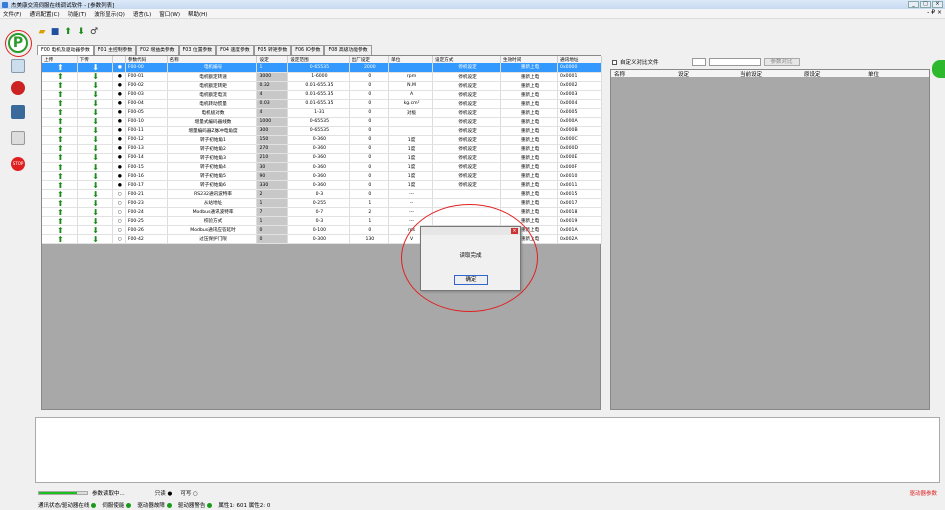 Image resolution: width=945 pixels, height=510 pixels. Describe the element at coordinates (614, 62) in the screenshot. I see `custom-compare-checkbox` at that location.